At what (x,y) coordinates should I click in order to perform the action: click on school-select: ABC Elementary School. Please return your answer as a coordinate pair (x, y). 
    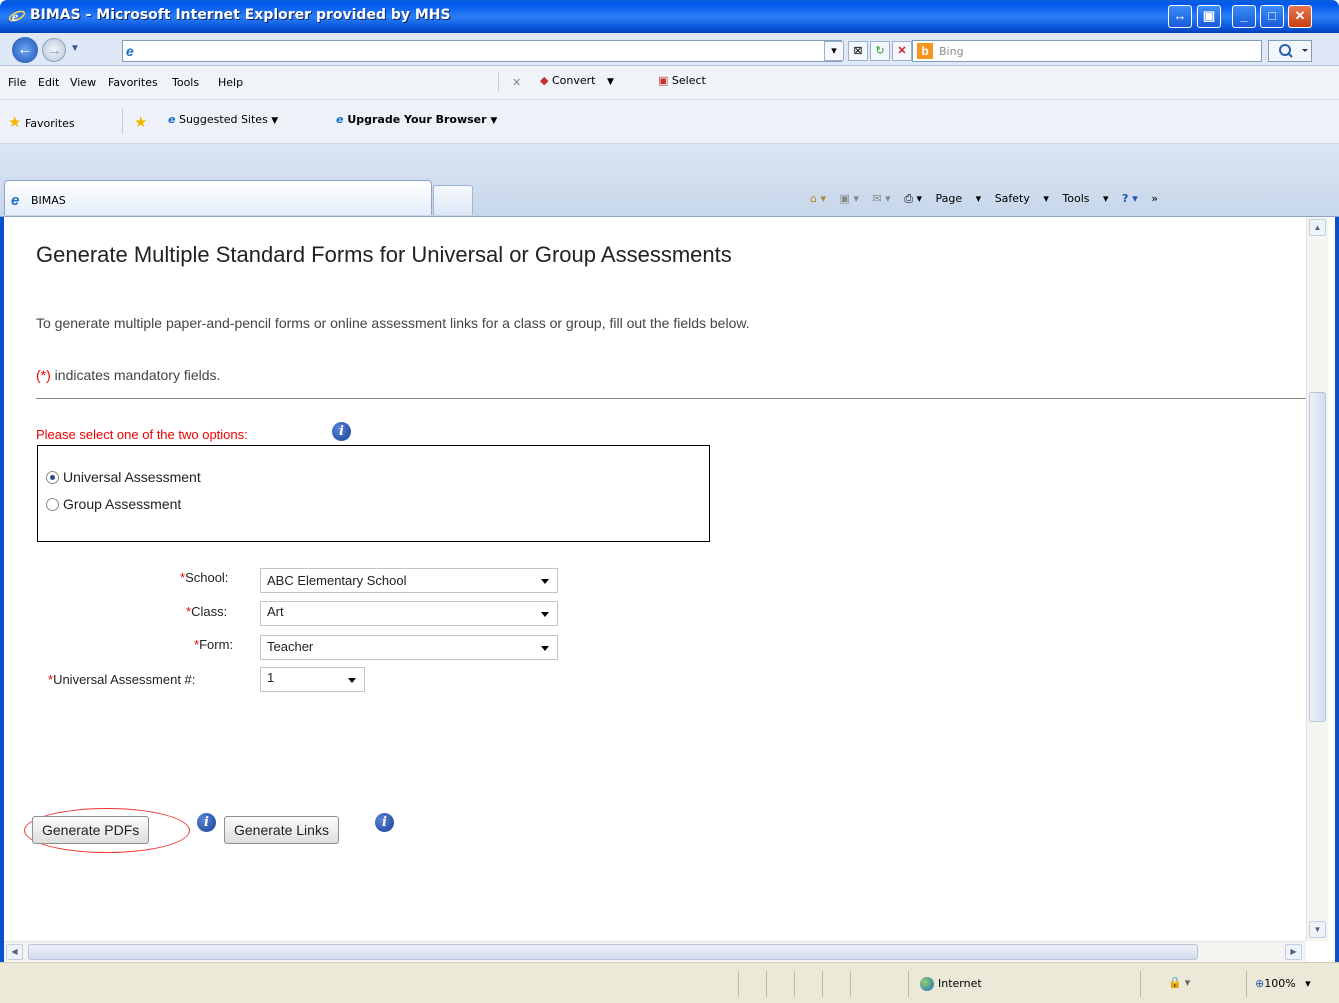
    Looking at the image, I should click on (409, 580).